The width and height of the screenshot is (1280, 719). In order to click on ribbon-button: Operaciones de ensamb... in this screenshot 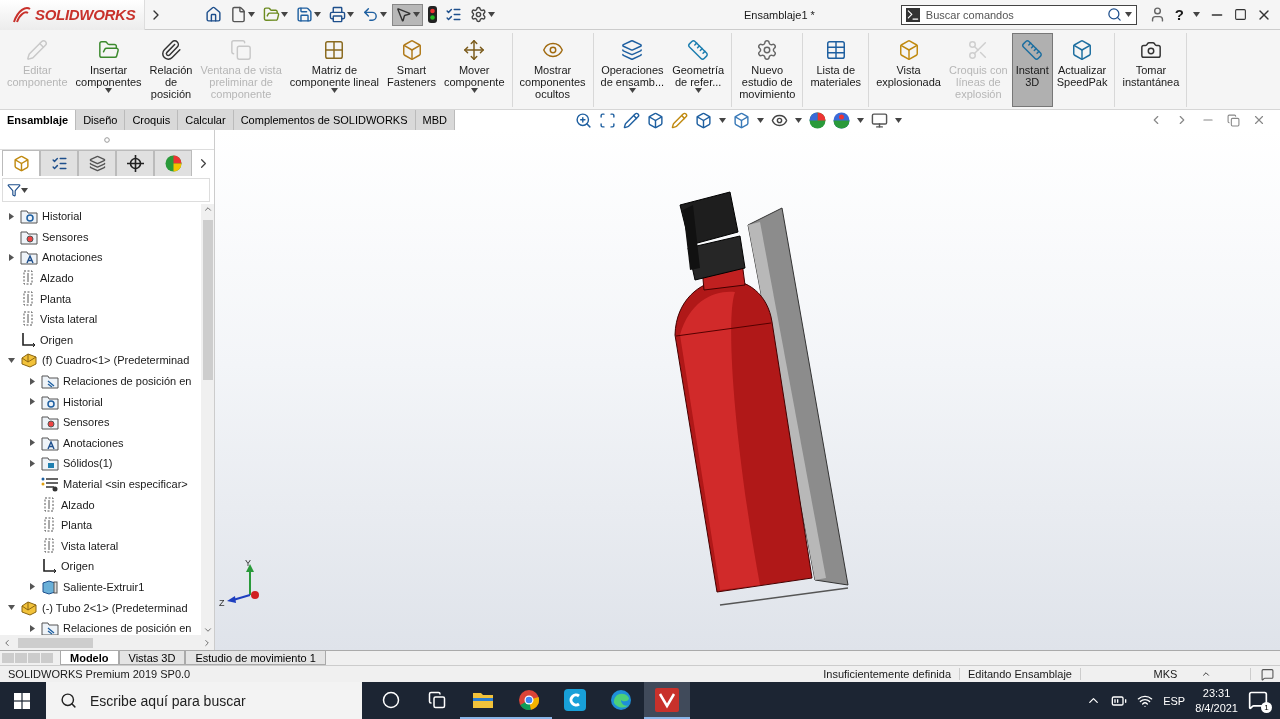, I will do `click(632, 70)`.